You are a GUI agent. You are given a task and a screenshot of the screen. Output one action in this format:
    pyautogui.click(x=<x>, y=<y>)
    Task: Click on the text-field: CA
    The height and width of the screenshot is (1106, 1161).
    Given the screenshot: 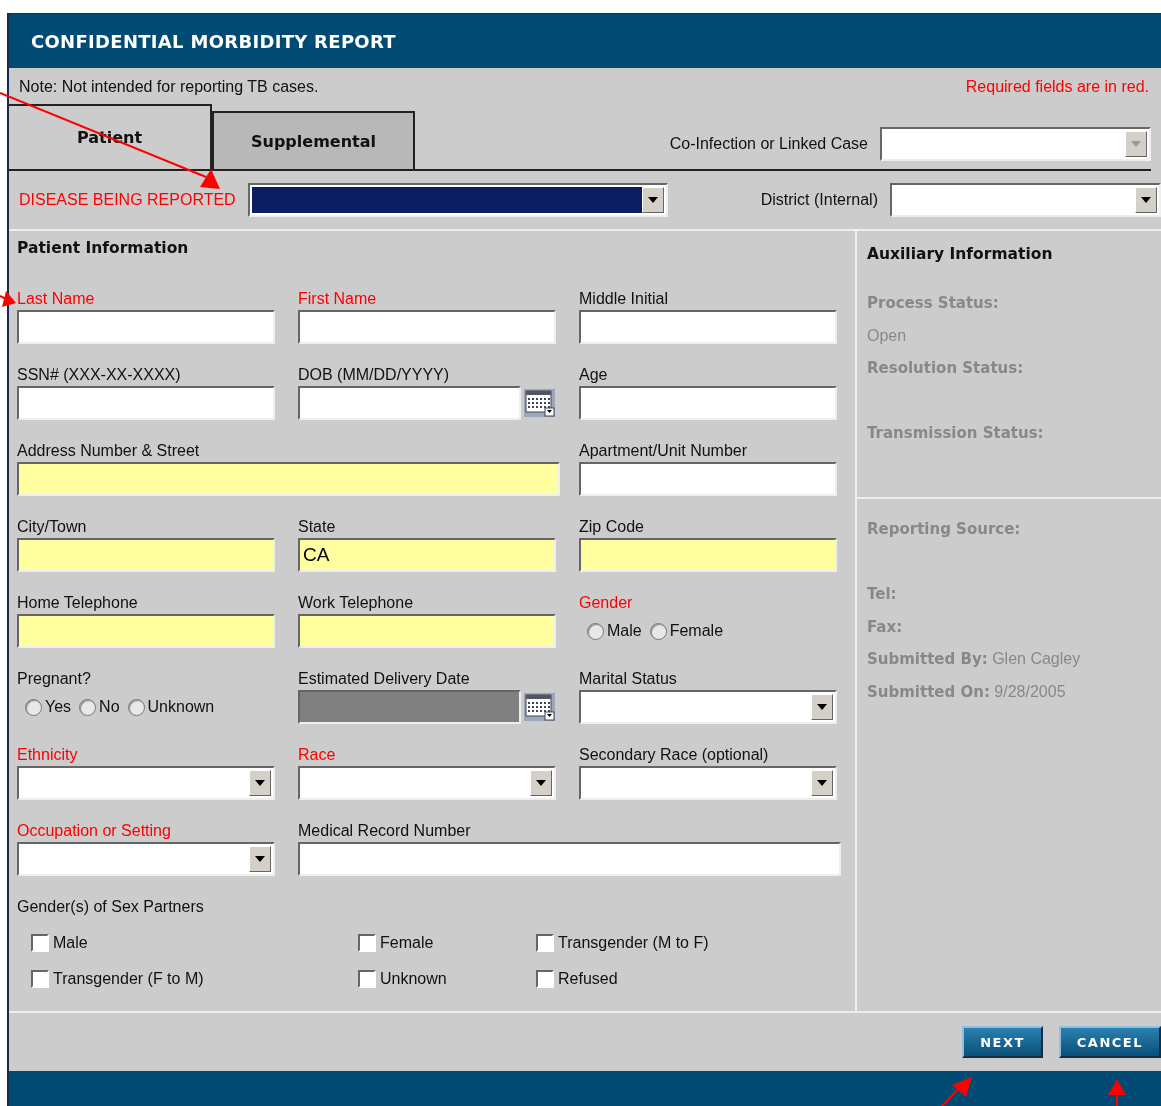 What is the action you would take?
    pyautogui.click(x=427, y=555)
    